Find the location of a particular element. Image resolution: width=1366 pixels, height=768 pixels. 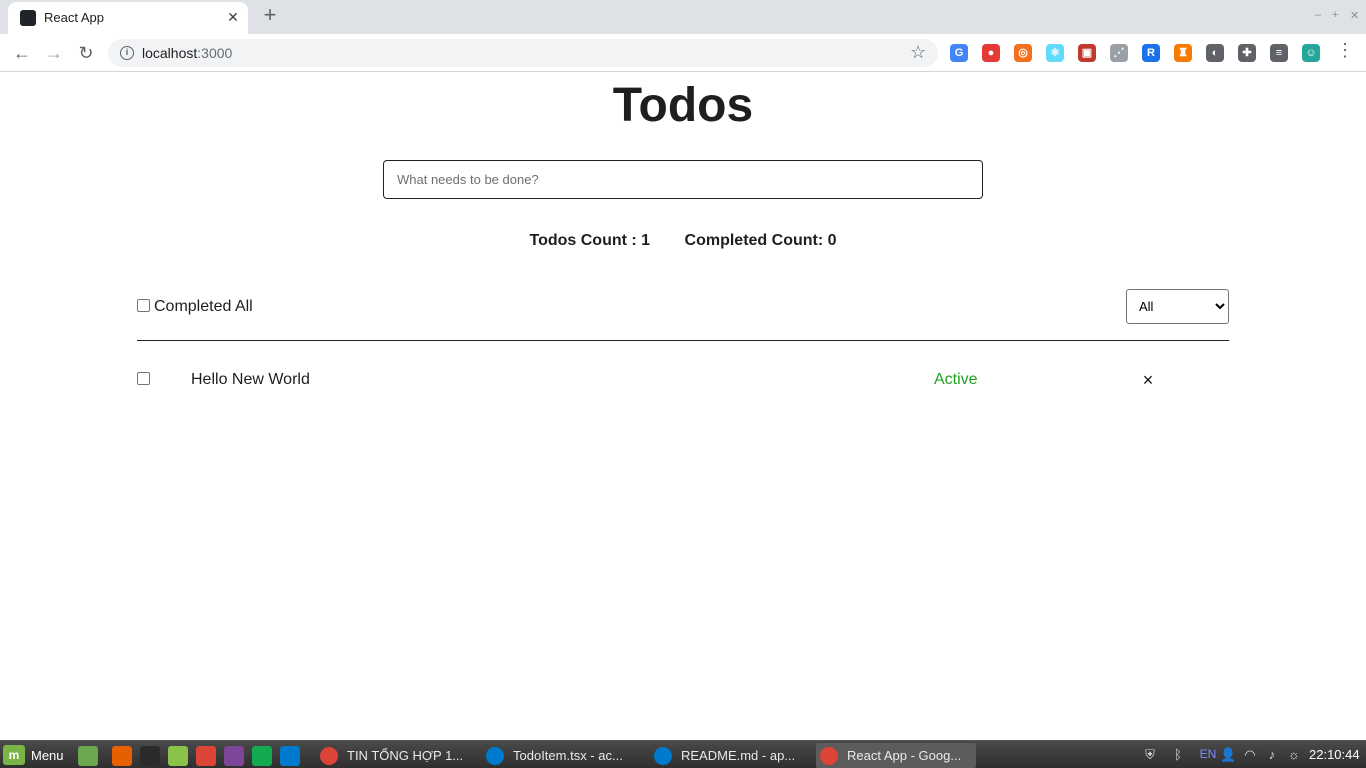

todo-status: Active is located at coordinates (956, 379).